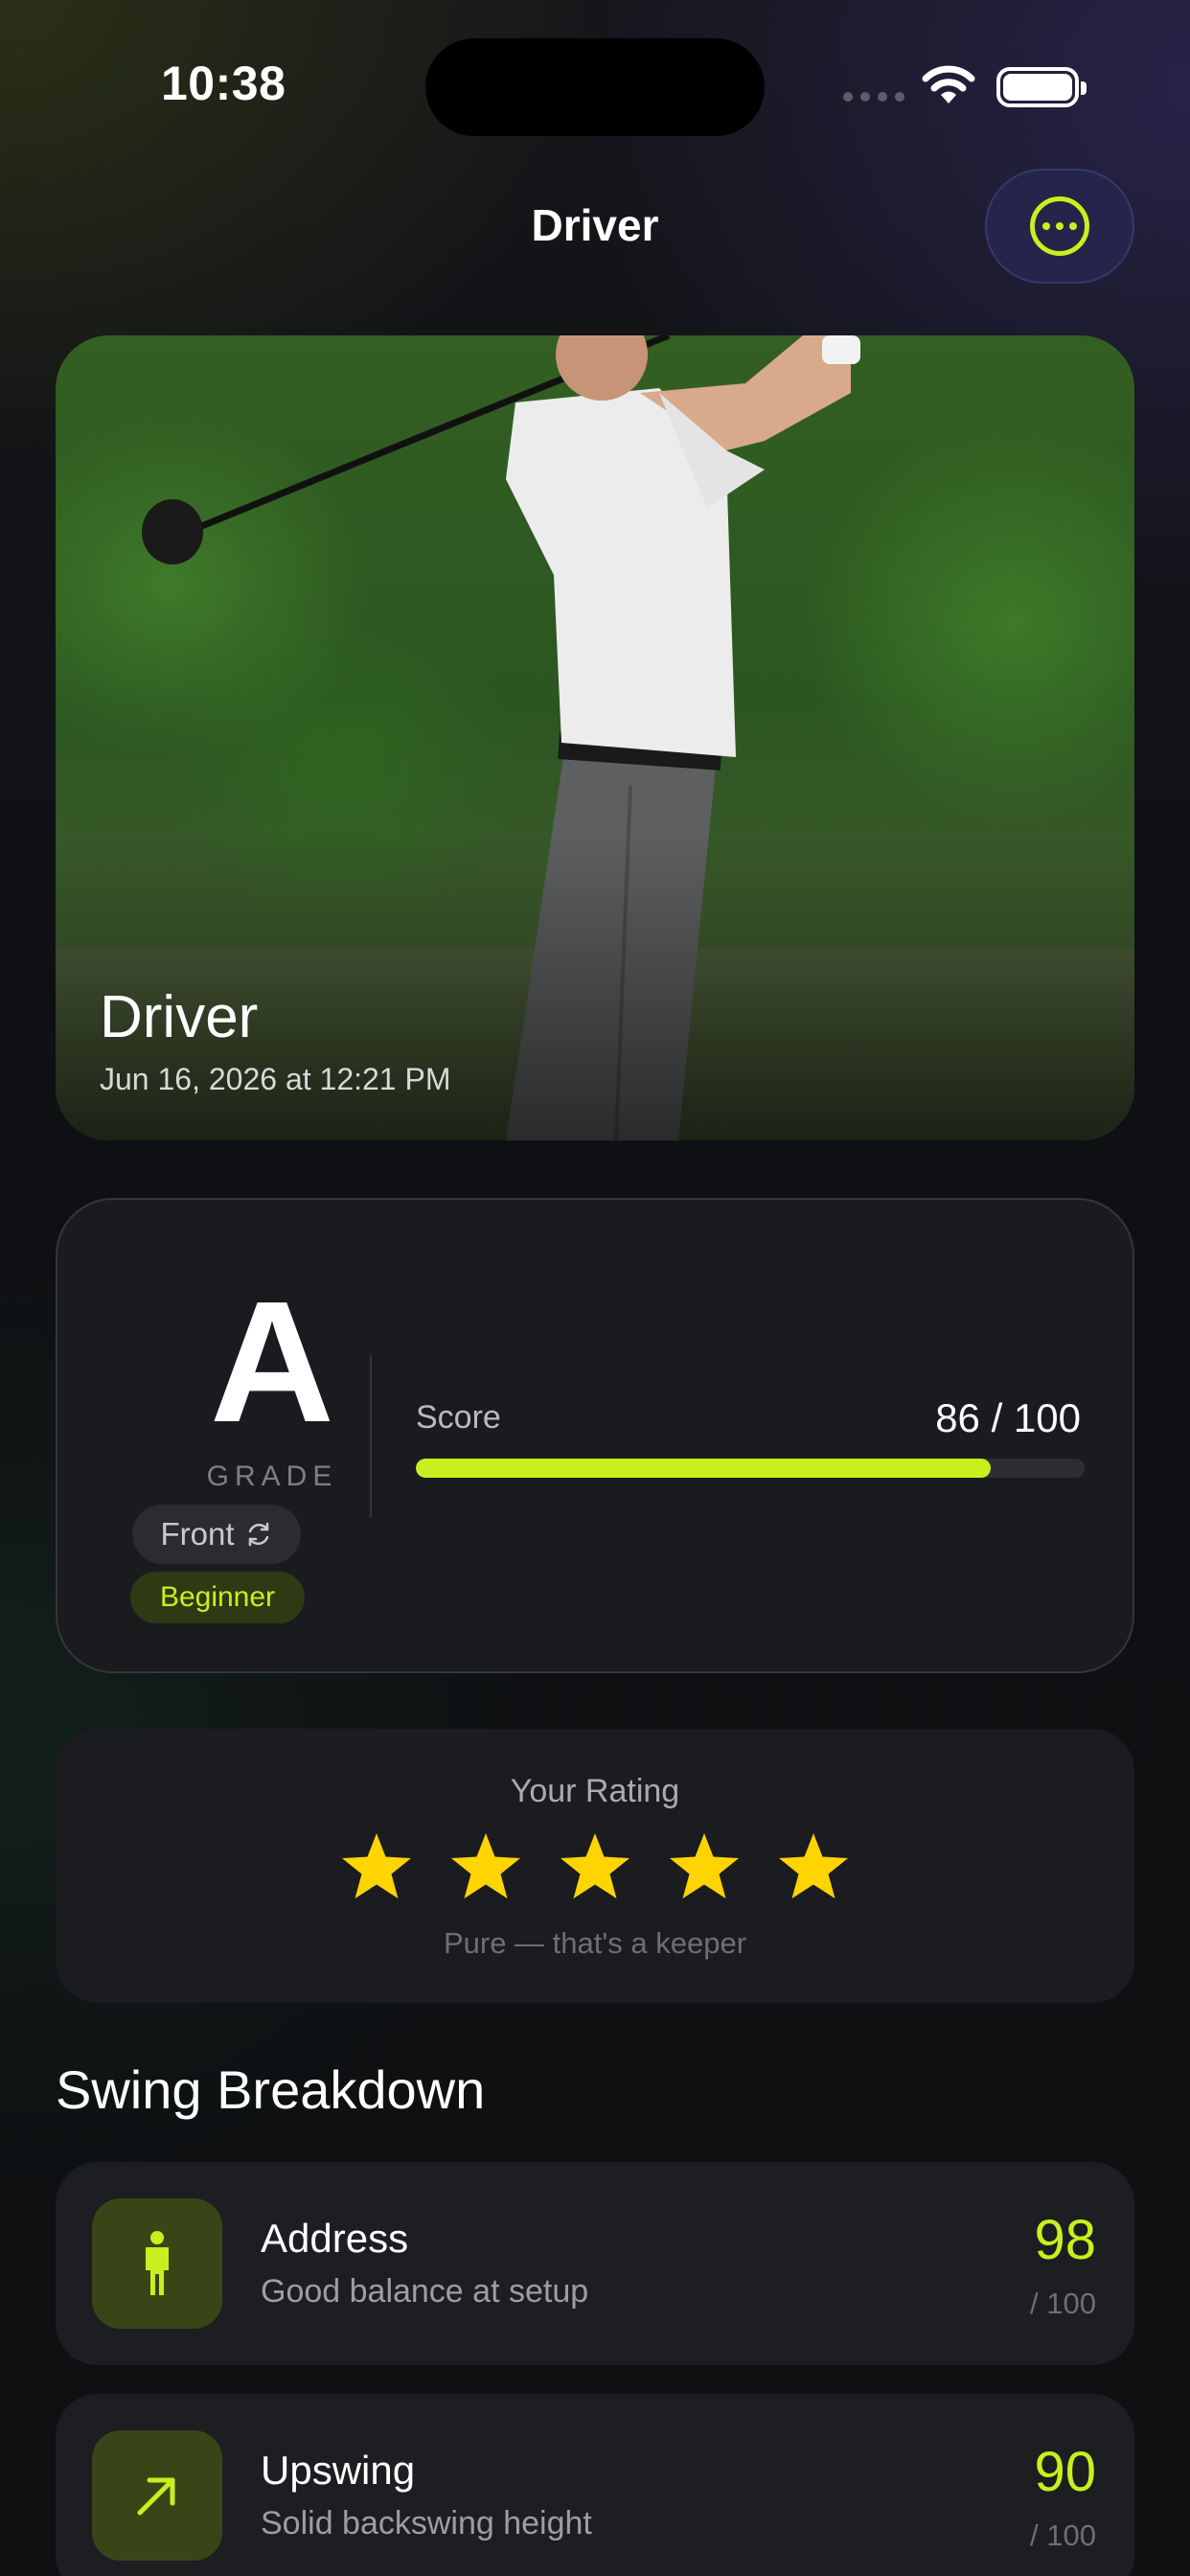 The height and width of the screenshot is (2576, 1190). What do you see at coordinates (272, 1476) in the screenshot?
I see `grade-label: GRADE` at bounding box center [272, 1476].